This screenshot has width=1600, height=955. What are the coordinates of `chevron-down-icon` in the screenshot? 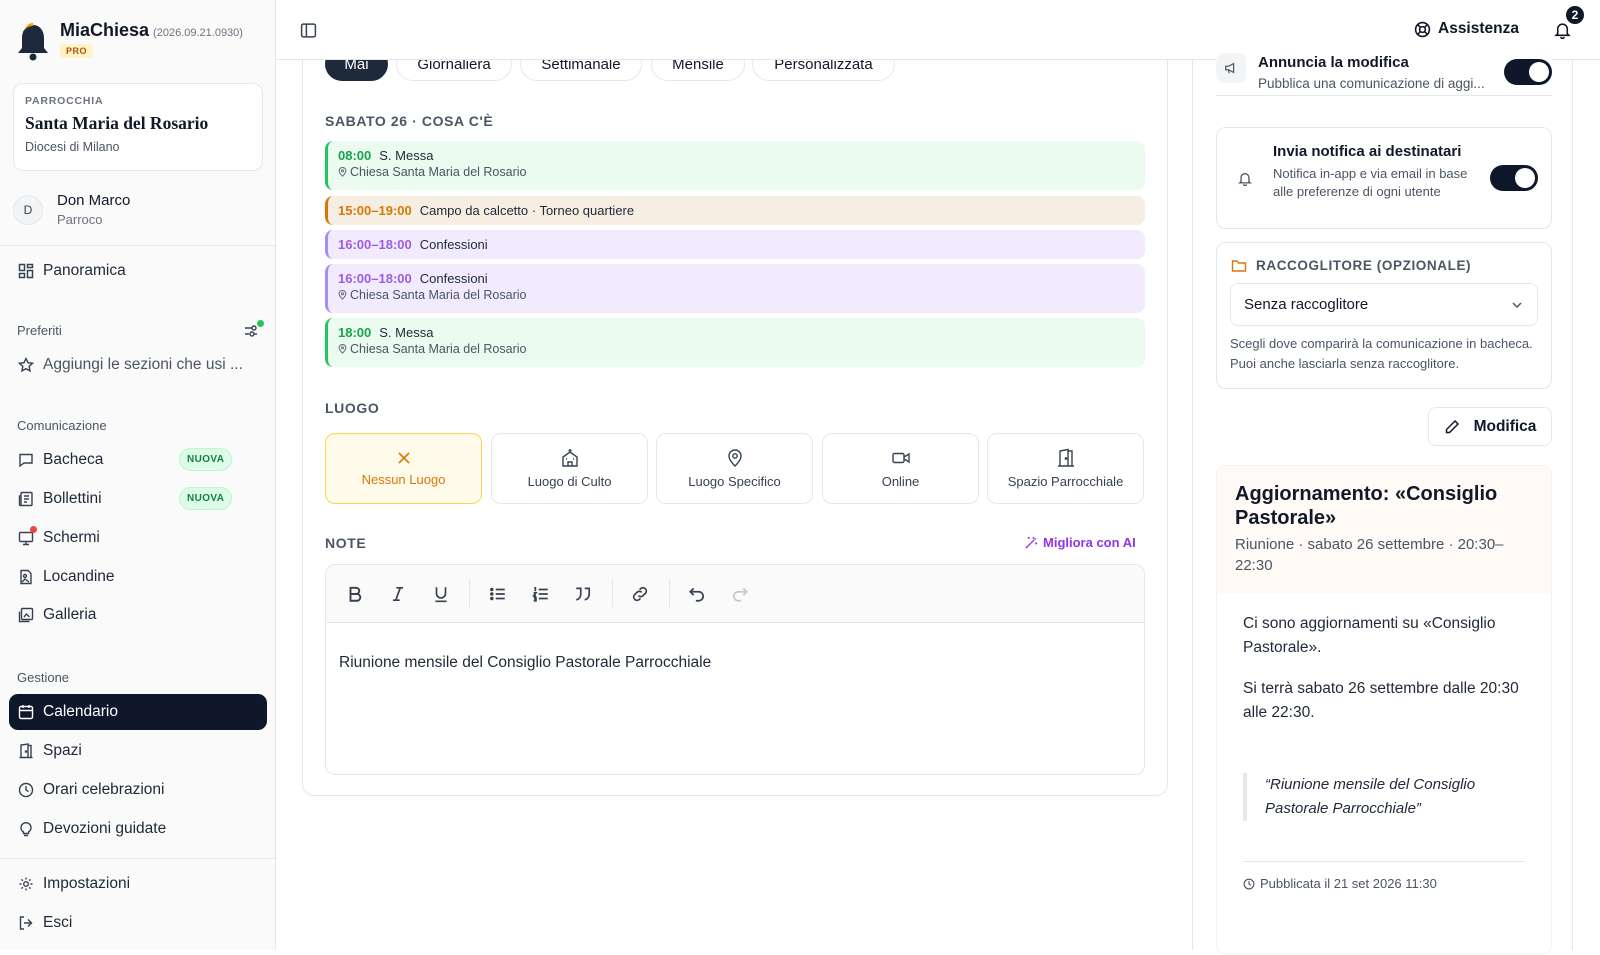 It's located at (1517, 305).